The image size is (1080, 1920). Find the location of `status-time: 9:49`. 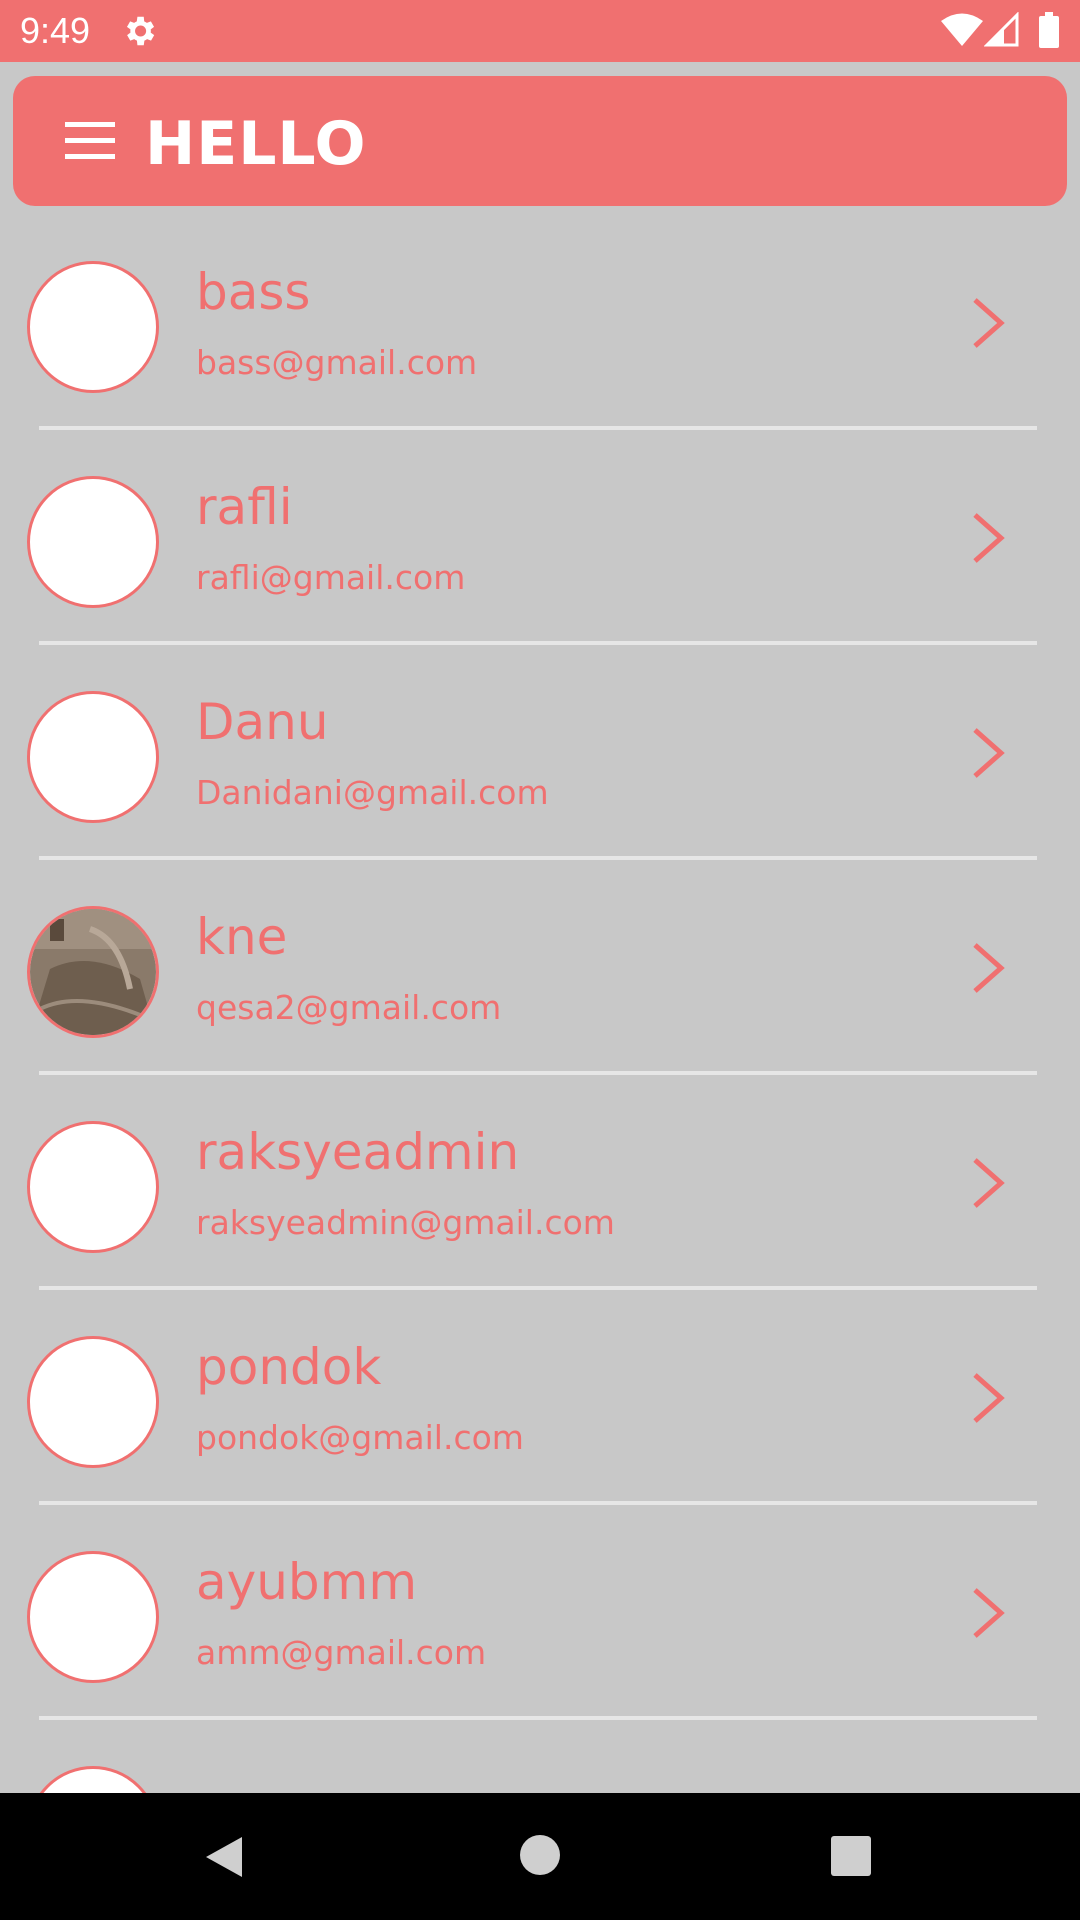

status-time: 9:49 is located at coordinates (55, 30).